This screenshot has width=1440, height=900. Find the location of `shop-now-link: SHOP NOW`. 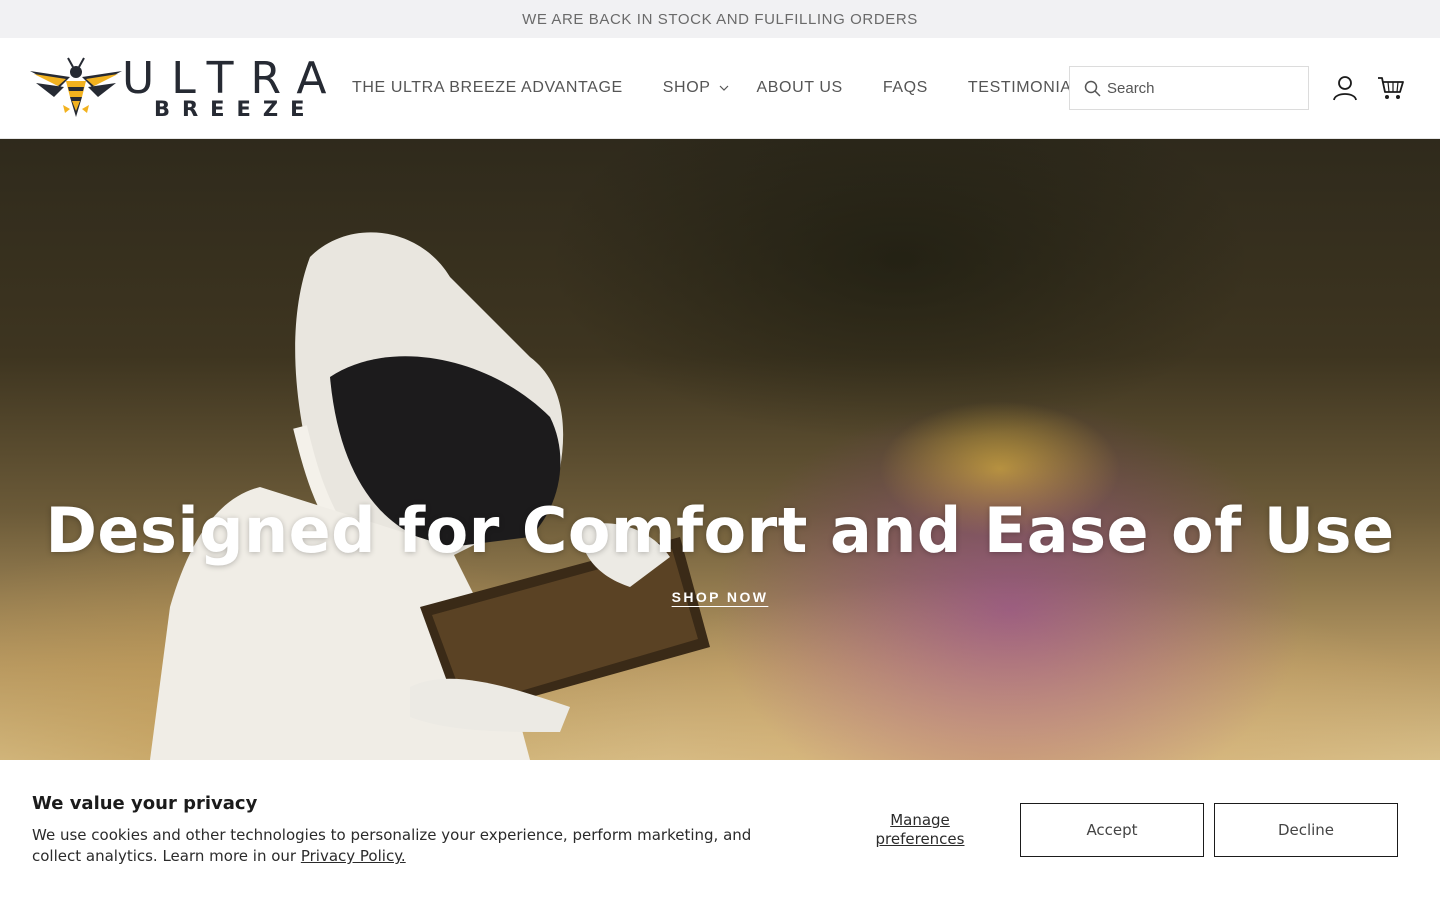

shop-now-link: SHOP NOW is located at coordinates (720, 597).